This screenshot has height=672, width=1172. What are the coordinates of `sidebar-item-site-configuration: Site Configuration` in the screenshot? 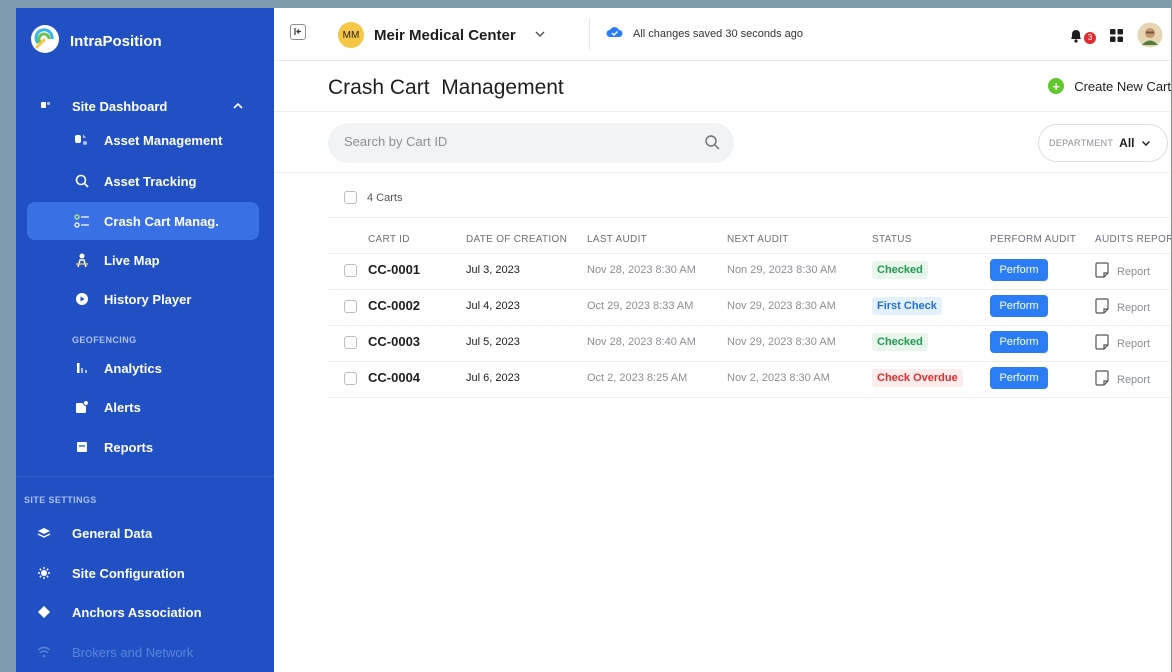 It's located at (145, 573).